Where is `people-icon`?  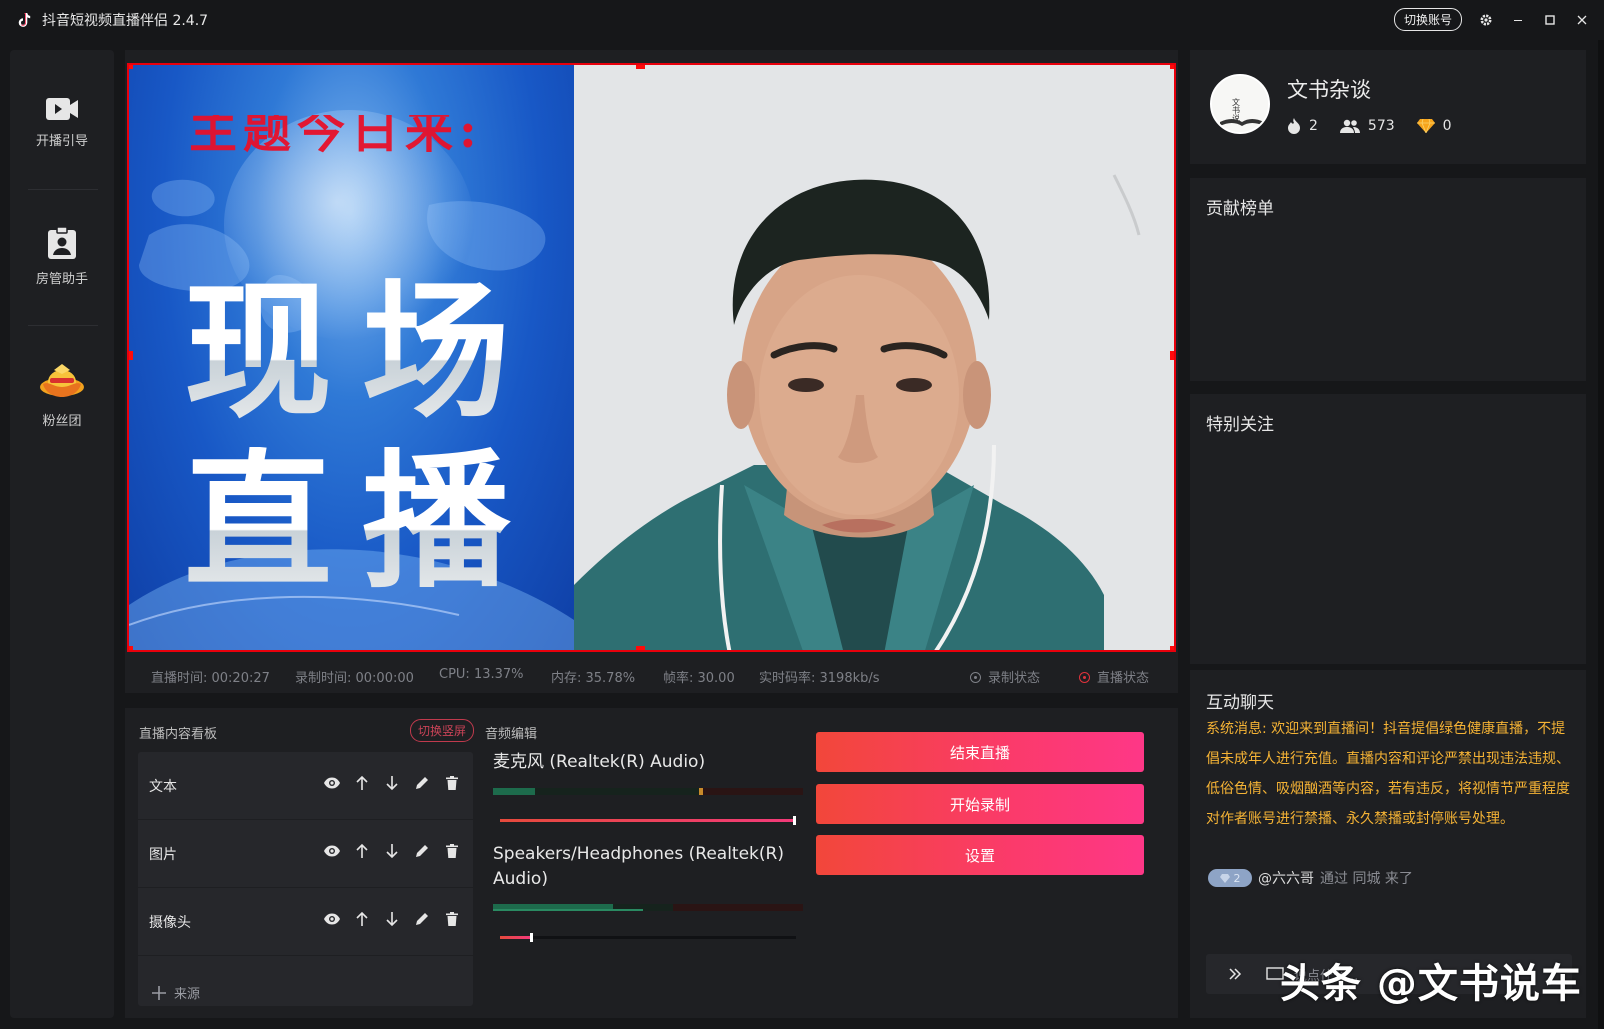
people-icon is located at coordinates (1349, 126).